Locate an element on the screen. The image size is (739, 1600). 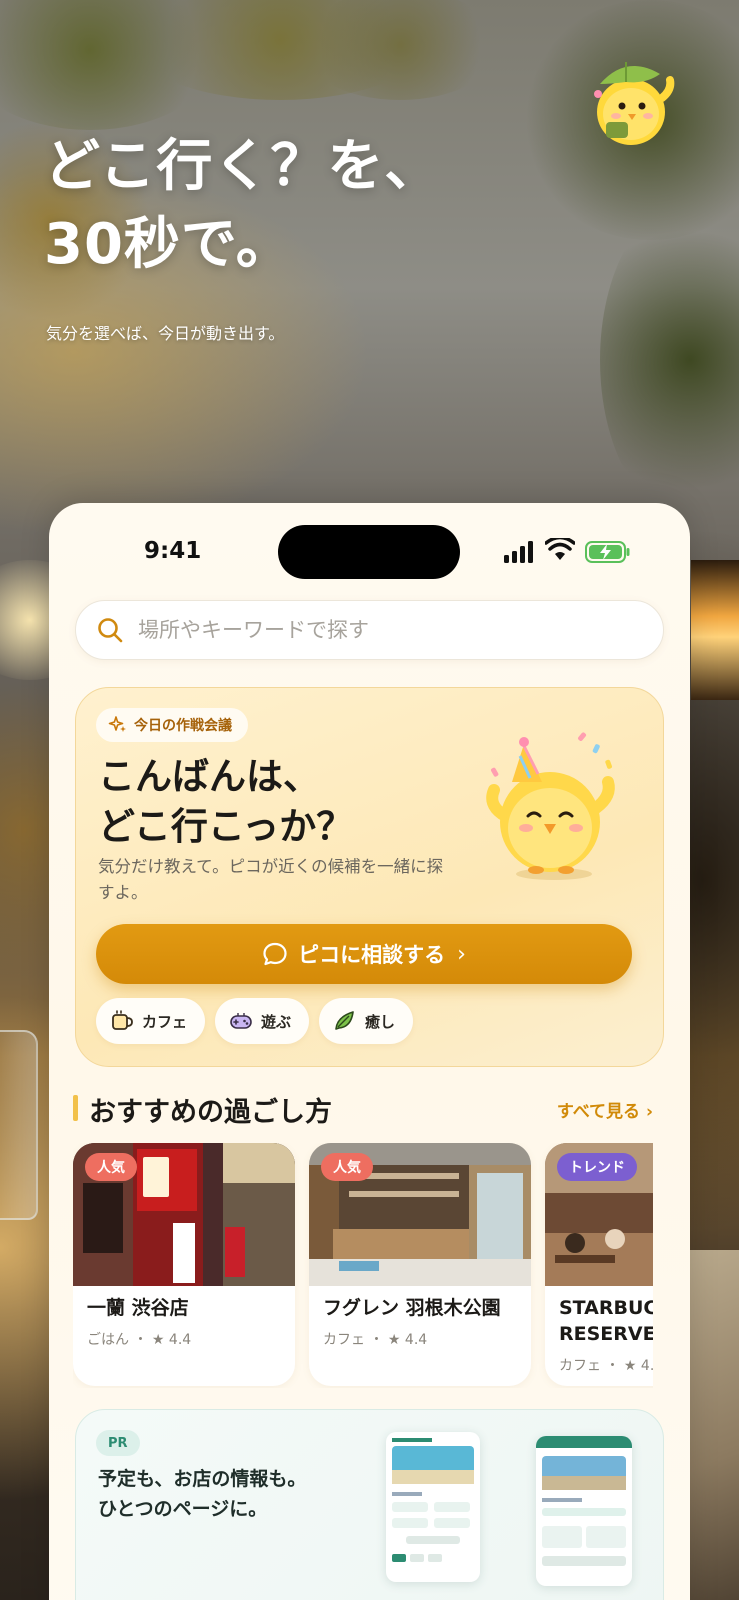
chick-mascot-icon is located at coordinates (634, 103).